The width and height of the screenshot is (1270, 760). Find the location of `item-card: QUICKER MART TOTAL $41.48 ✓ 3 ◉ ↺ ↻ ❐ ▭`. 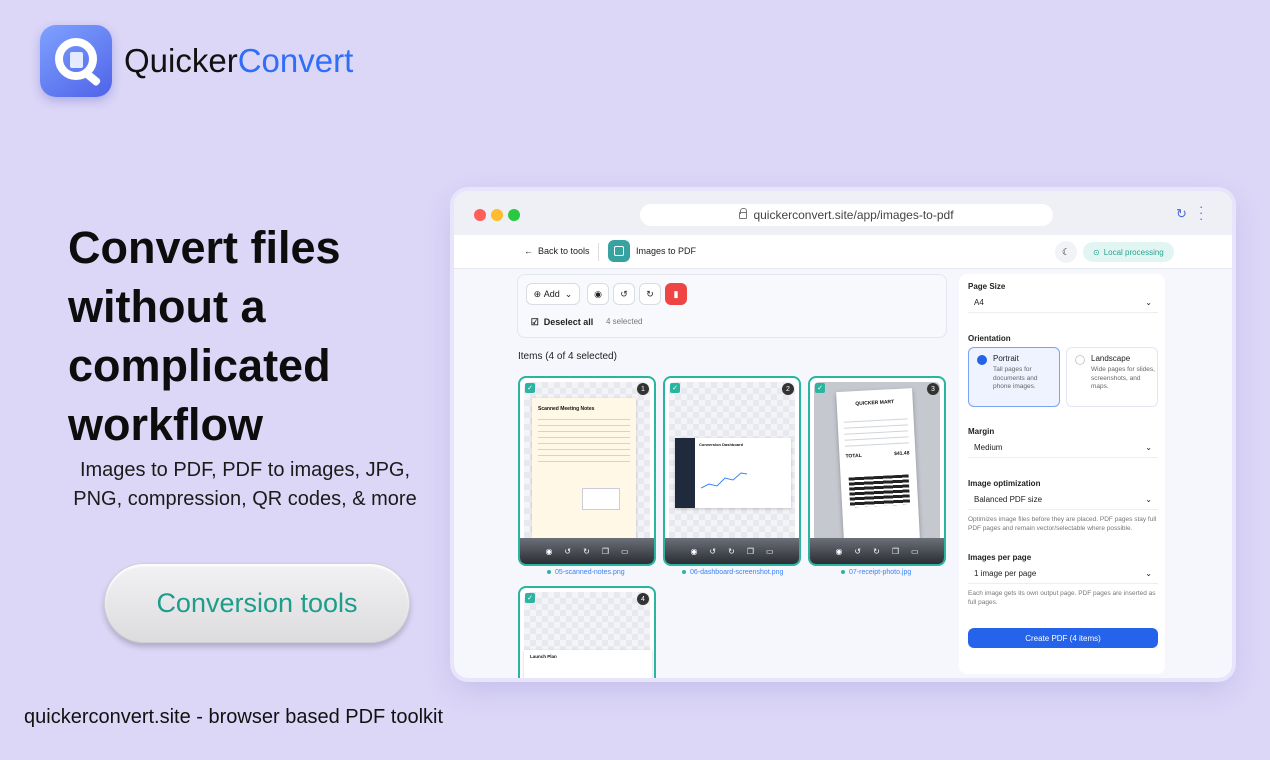

item-card: QUICKER MART TOTAL $41.48 ✓ 3 ◉ ↺ ↻ ❐ ▭ is located at coordinates (877, 471).